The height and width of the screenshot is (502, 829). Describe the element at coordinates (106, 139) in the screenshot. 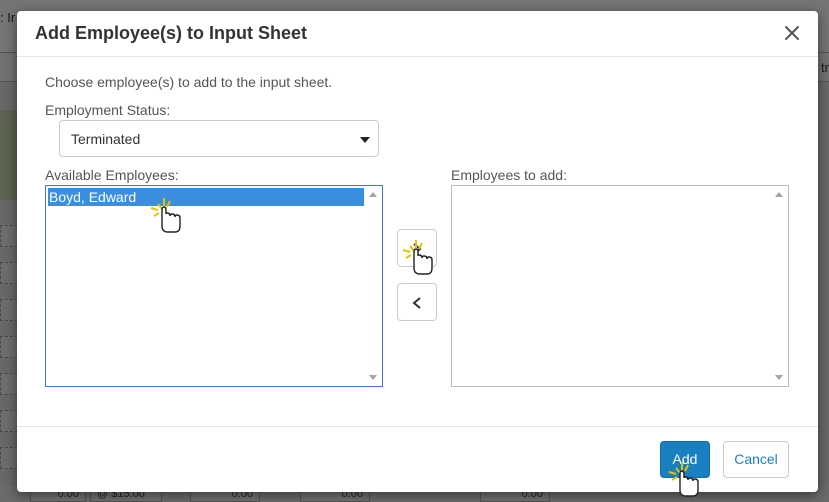

I see `employment-status-value: Terminated` at that location.